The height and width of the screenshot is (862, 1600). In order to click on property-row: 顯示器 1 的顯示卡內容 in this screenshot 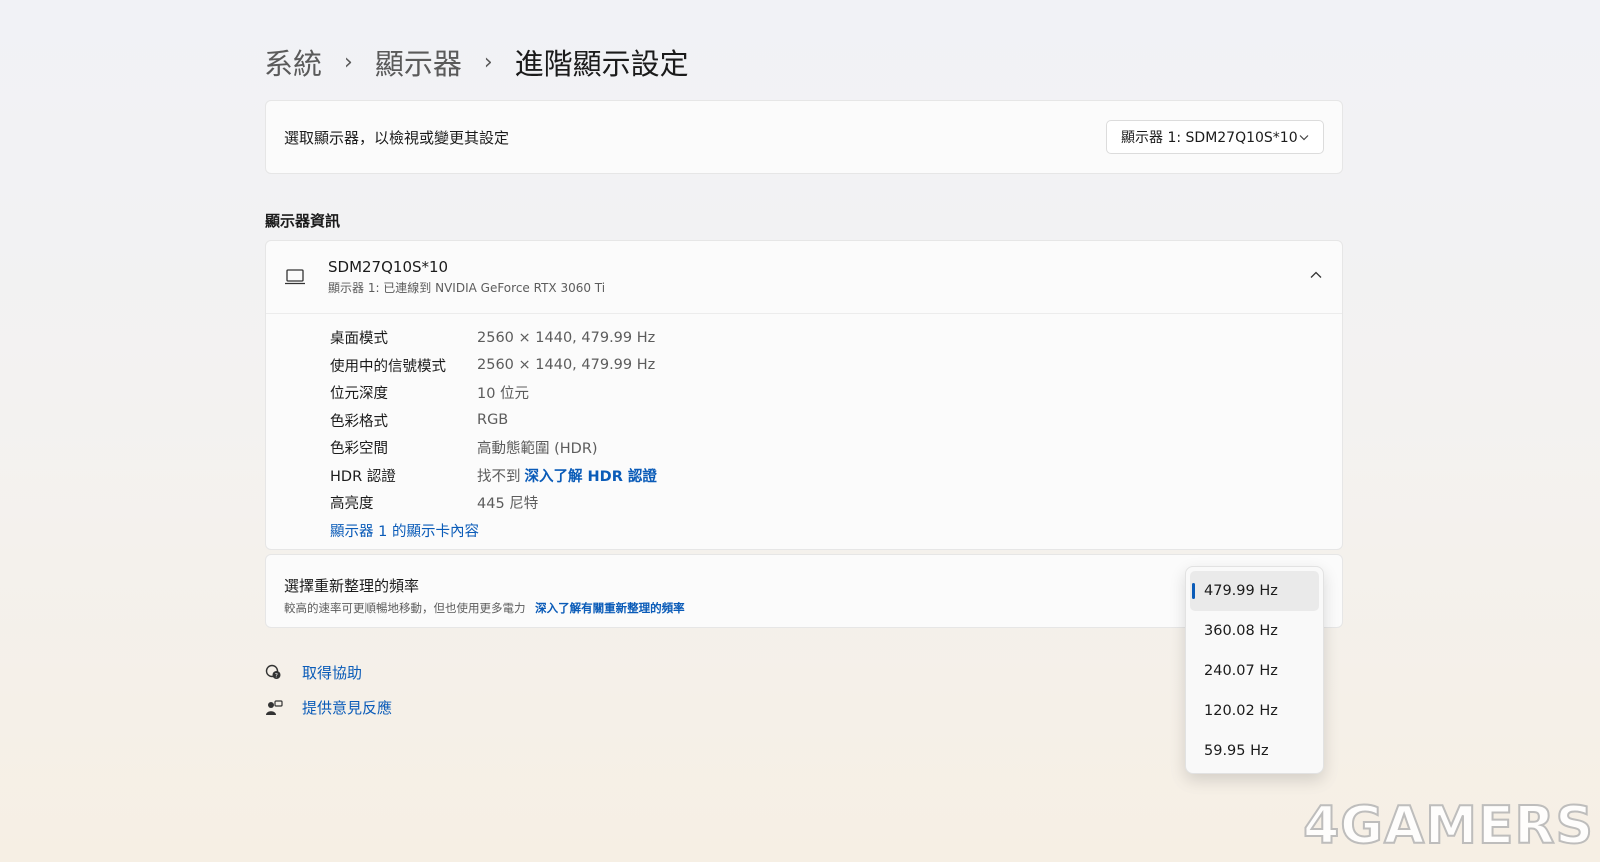, I will do `click(836, 531)`.